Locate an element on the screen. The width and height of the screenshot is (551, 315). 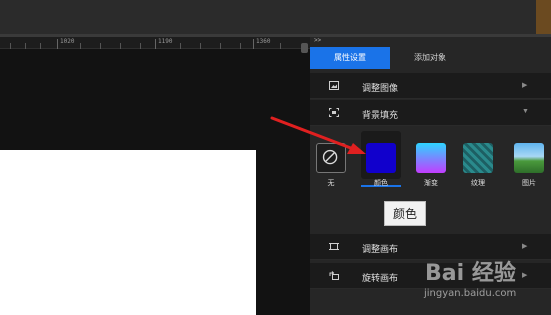
menu-background-fill-label: 背景填充 is located at coordinates (380, 115).